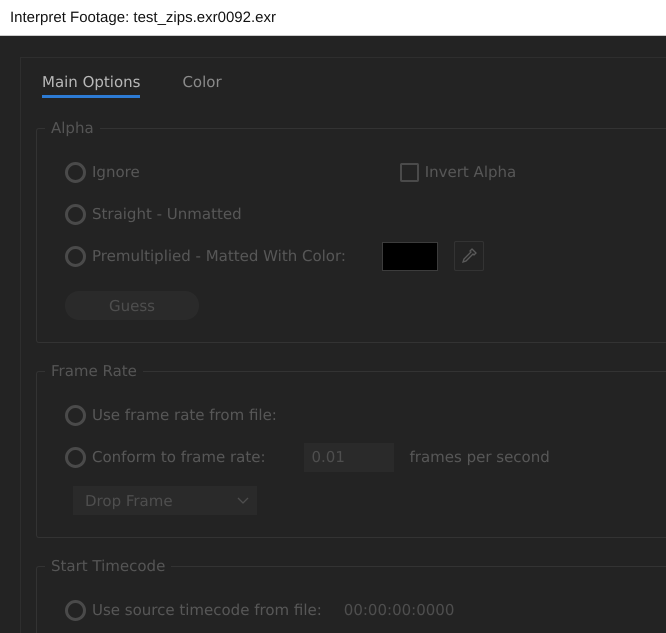  I want to click on tab: Color, so click(202, 85).